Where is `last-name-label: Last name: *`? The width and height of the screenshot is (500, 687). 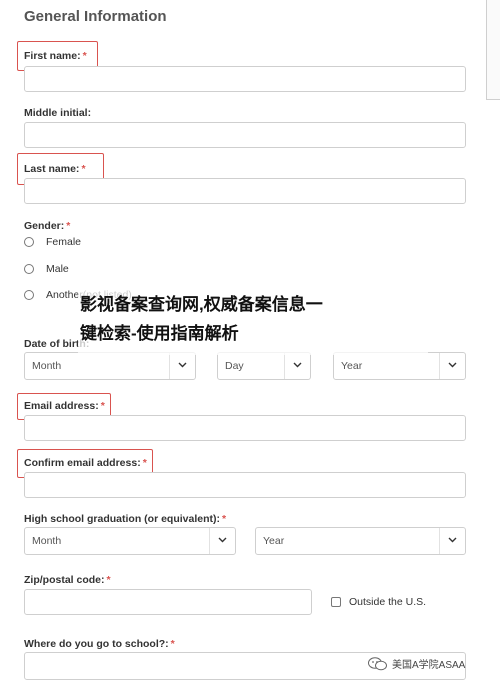
last-name-label: Last name: * is located at coordinates (55, 169).